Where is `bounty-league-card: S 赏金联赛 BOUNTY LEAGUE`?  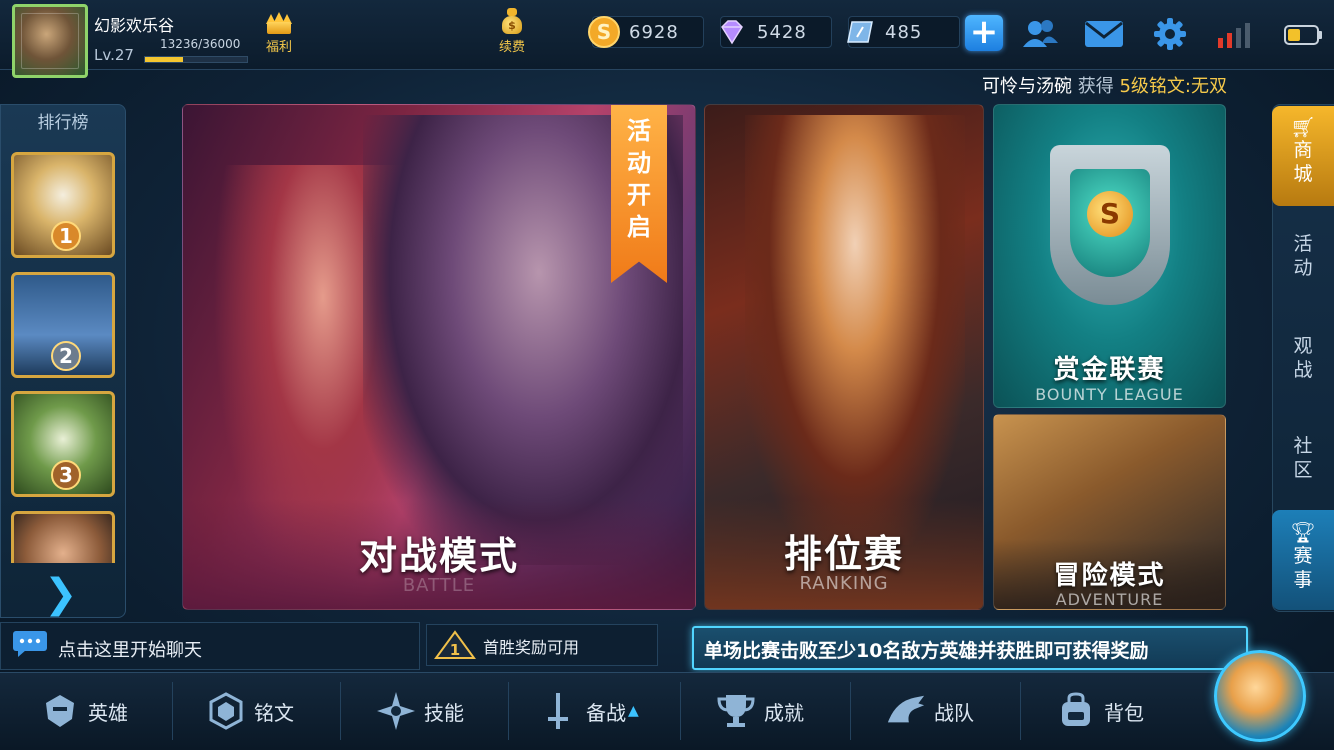 bounty-league-card: S 赏金联赛 BOUNTY LEAGUE is located at coordinates (1109, 256).